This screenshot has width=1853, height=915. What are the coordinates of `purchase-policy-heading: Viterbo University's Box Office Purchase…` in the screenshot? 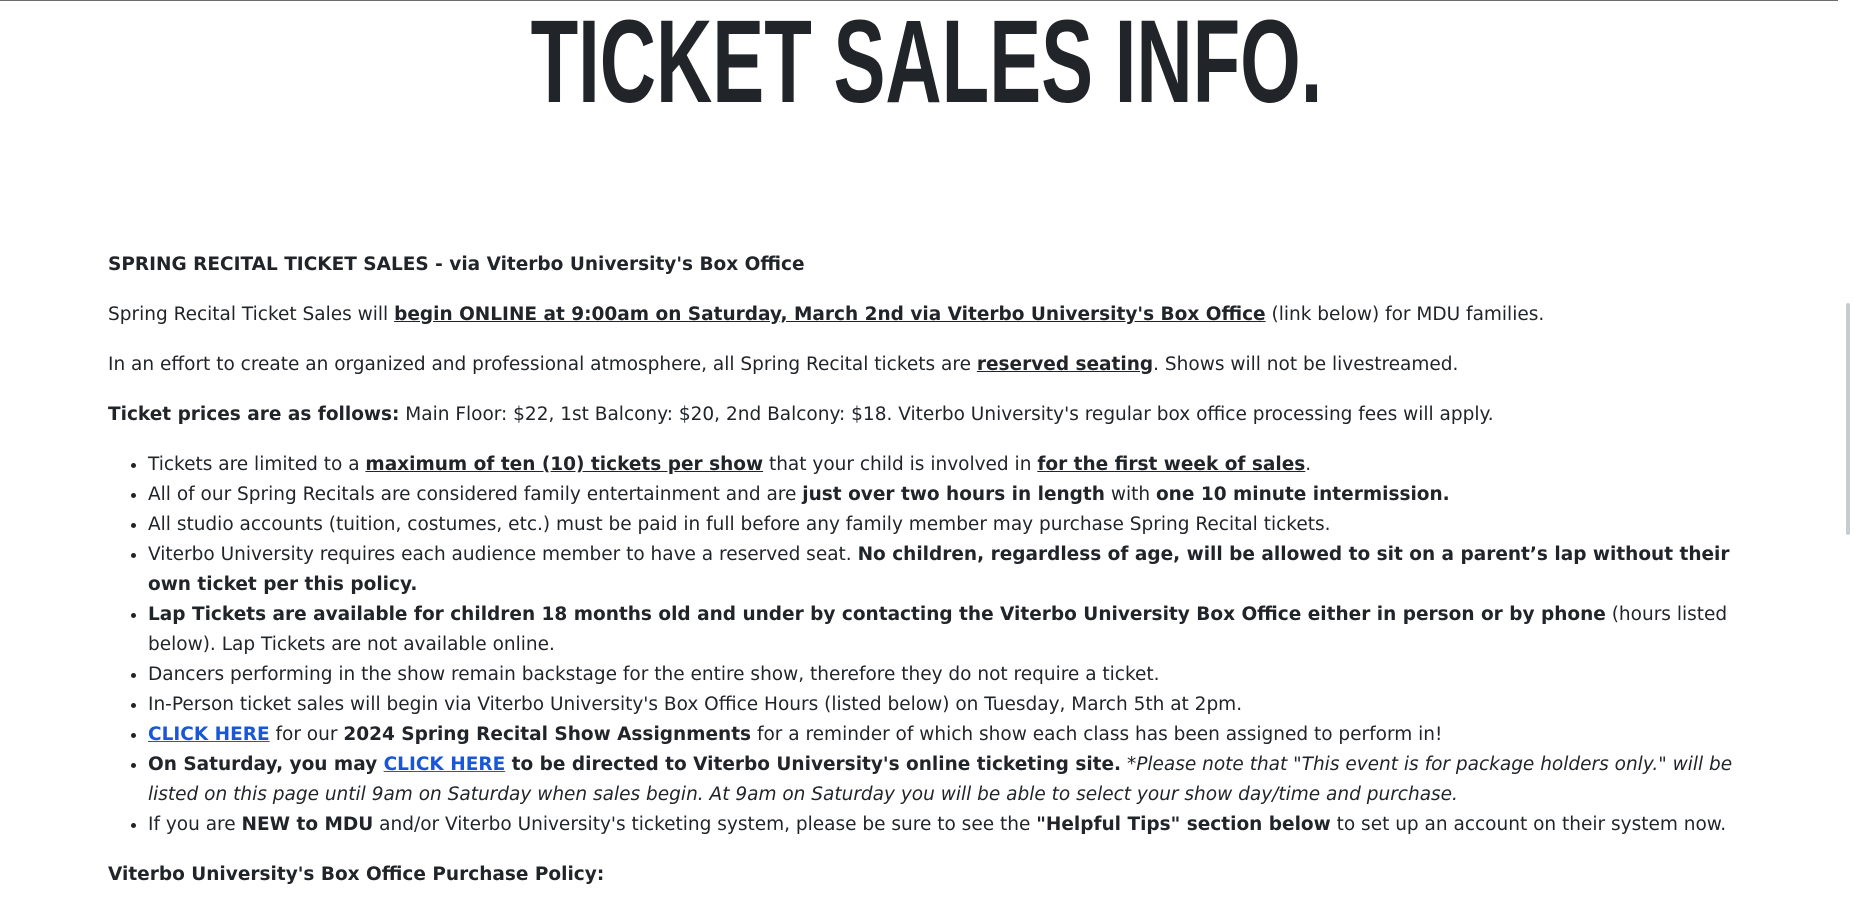 It's located at (356, 874).